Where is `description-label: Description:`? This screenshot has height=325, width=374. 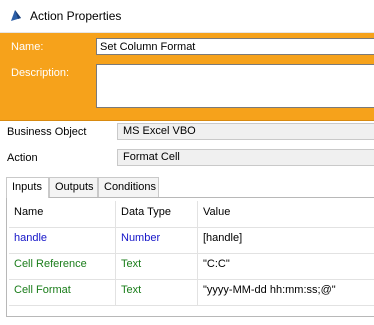 description-label: Description: is located at coordinates (40, 73).